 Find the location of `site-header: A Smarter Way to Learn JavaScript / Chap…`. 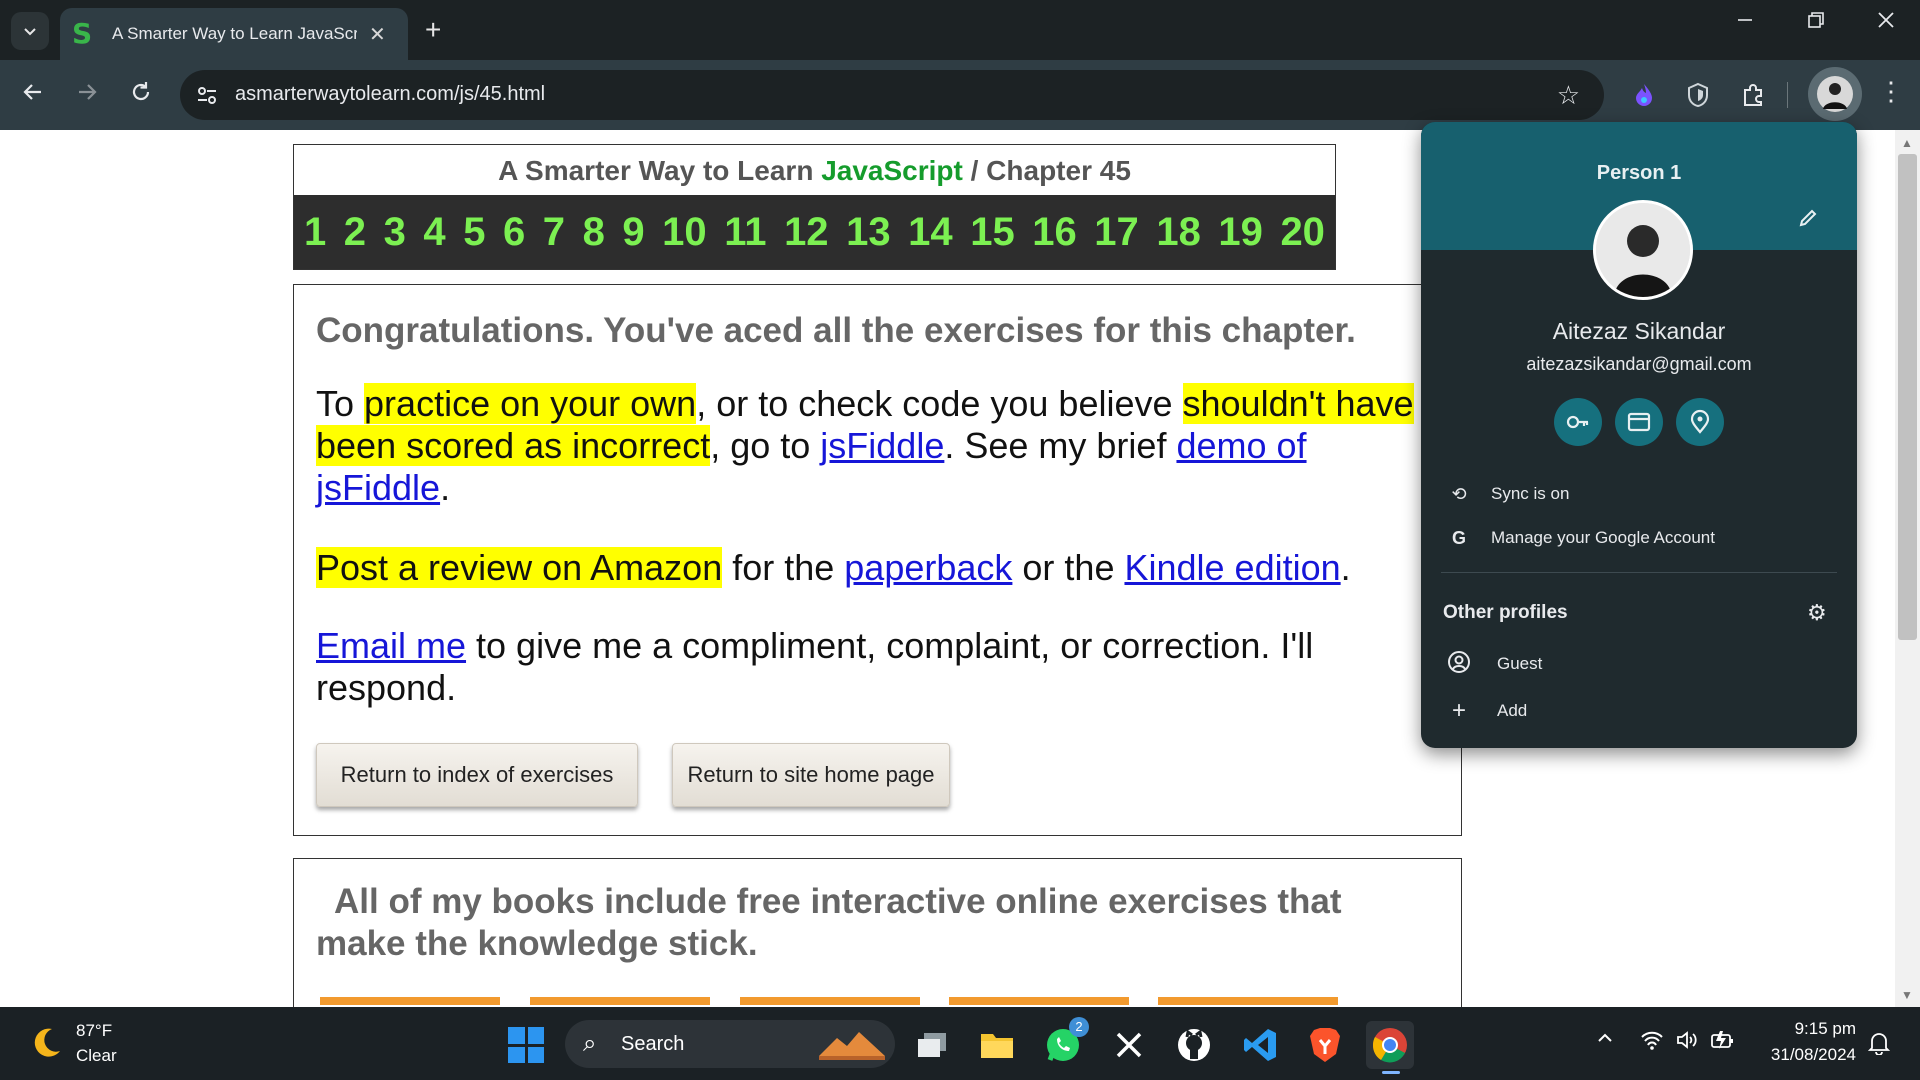

site-header: A Smarter Way to Learn JavaScript / Chap… is located at coordinates (814, 207).